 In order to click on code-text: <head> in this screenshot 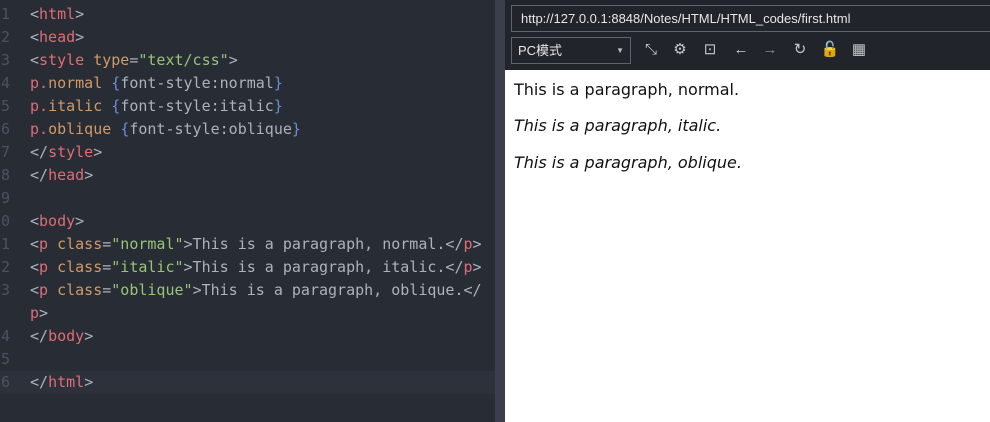, I will do `click(57, 37)`.